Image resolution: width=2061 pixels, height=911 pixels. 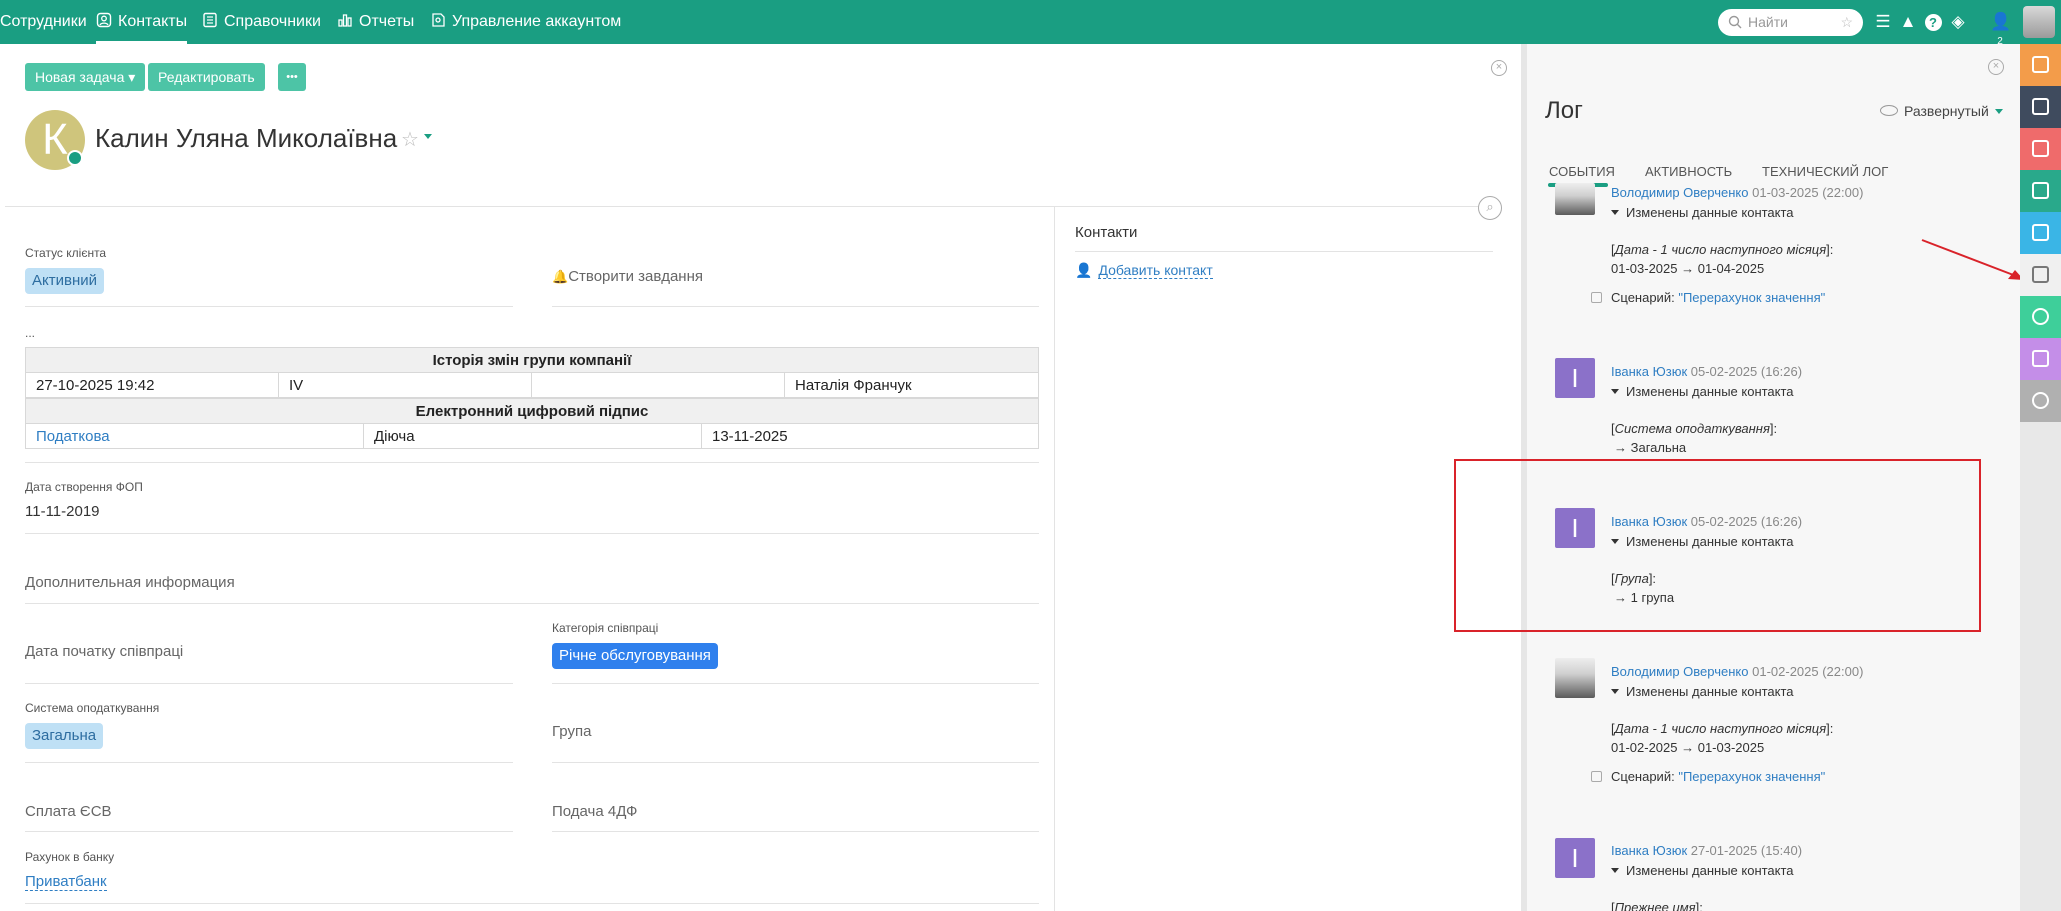 What do you see at coordinates (870, 436) in the screenshot?
I see `table-cell: 13-11-2025` at bounding box center [870, 436].